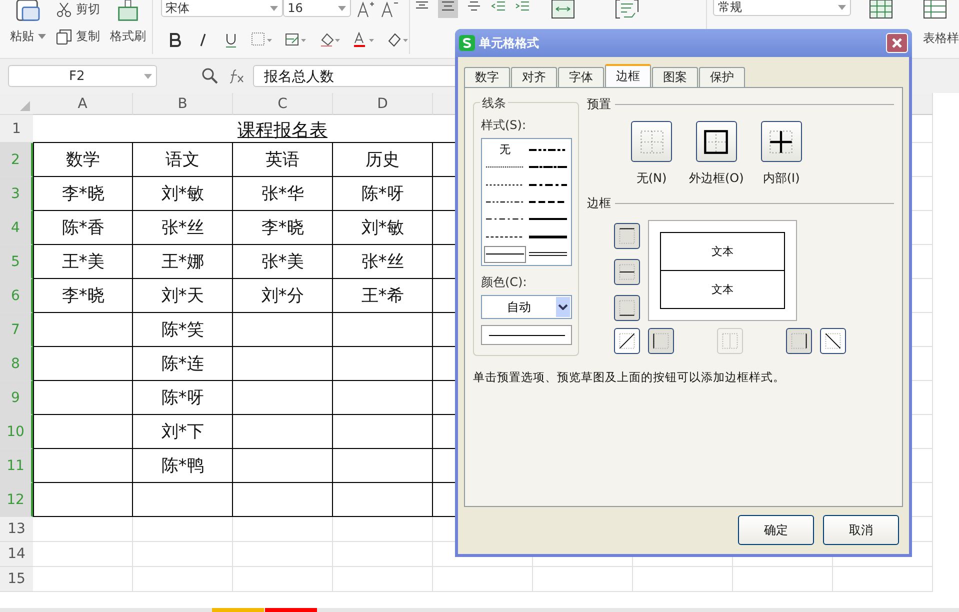  Describe the element at coordinates (505, 254) in the screenshot. I see `line-style-option` at that location.